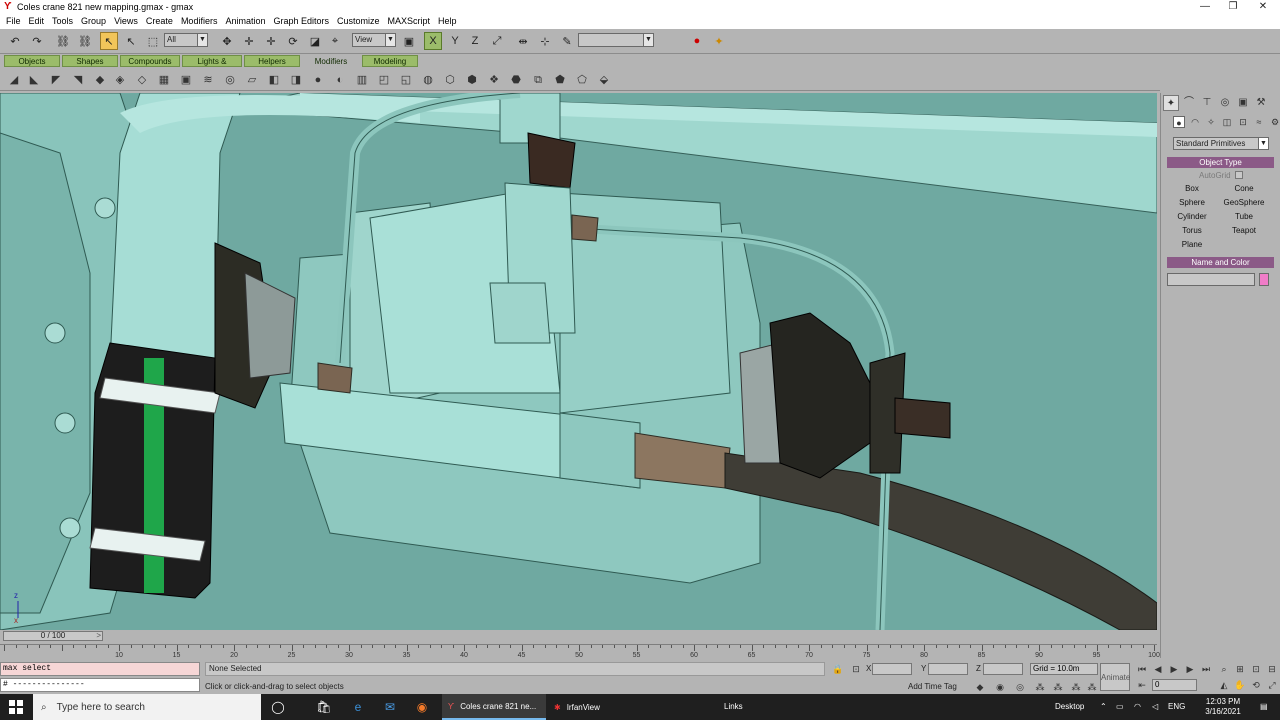 This screenshot has width=1280, height=720. What do you see at coordinates (1244, 188) in the screenshot?
I see `cone-button: Cone` at bounding box center [1244, 188].